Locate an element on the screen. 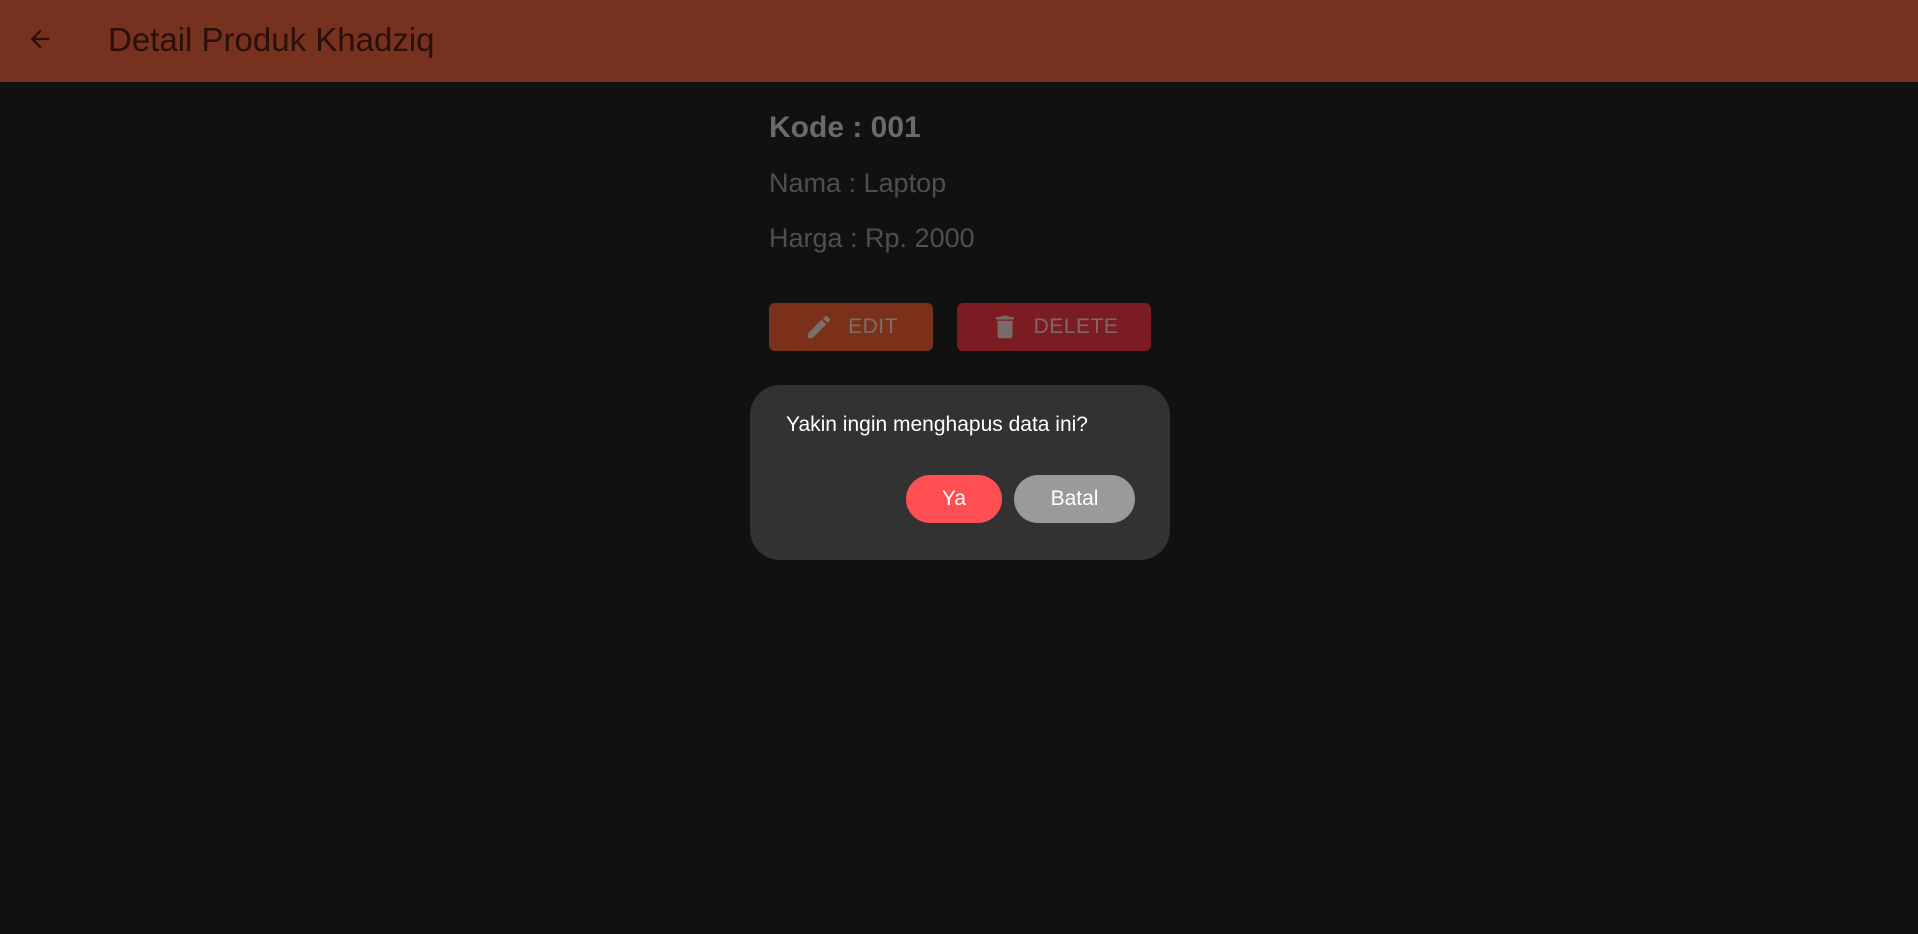 The image size is (1918, 934). edit-label: EDIT is located at coordinates (873, 326).